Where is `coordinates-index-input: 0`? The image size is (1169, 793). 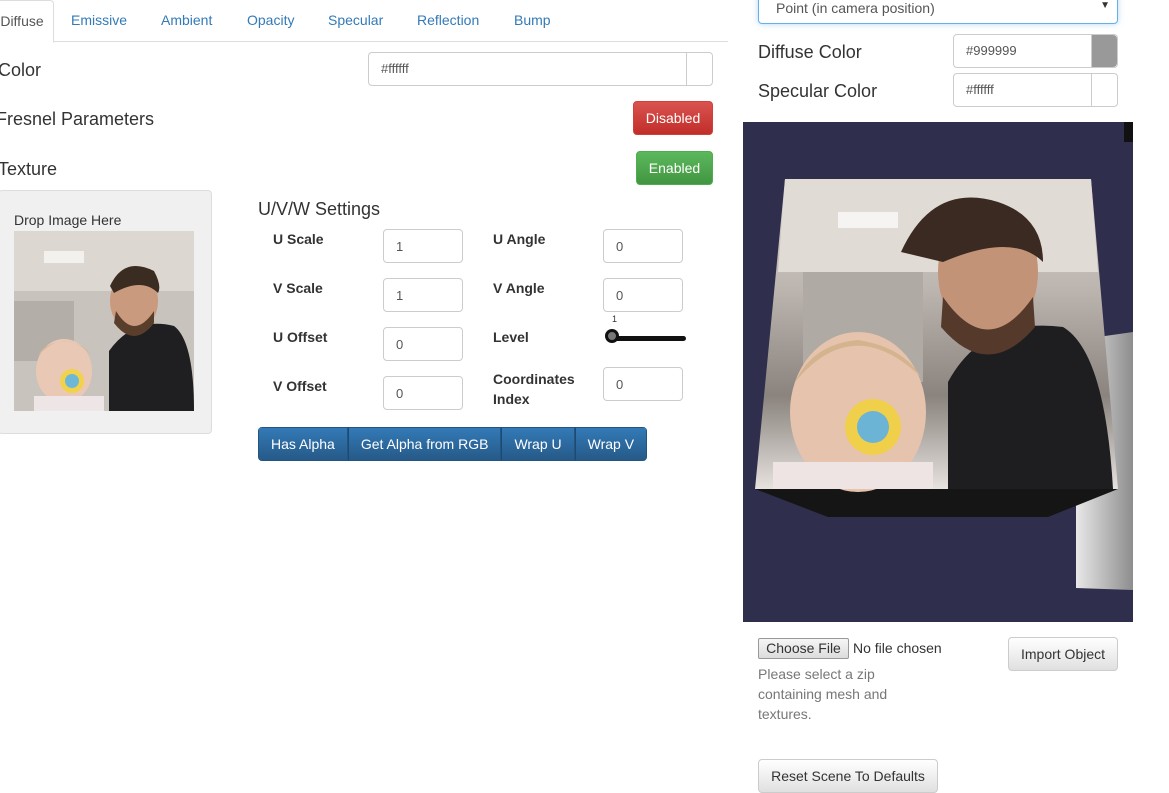 coordinates-index-input: 0 is located at coordinates (643, 384).